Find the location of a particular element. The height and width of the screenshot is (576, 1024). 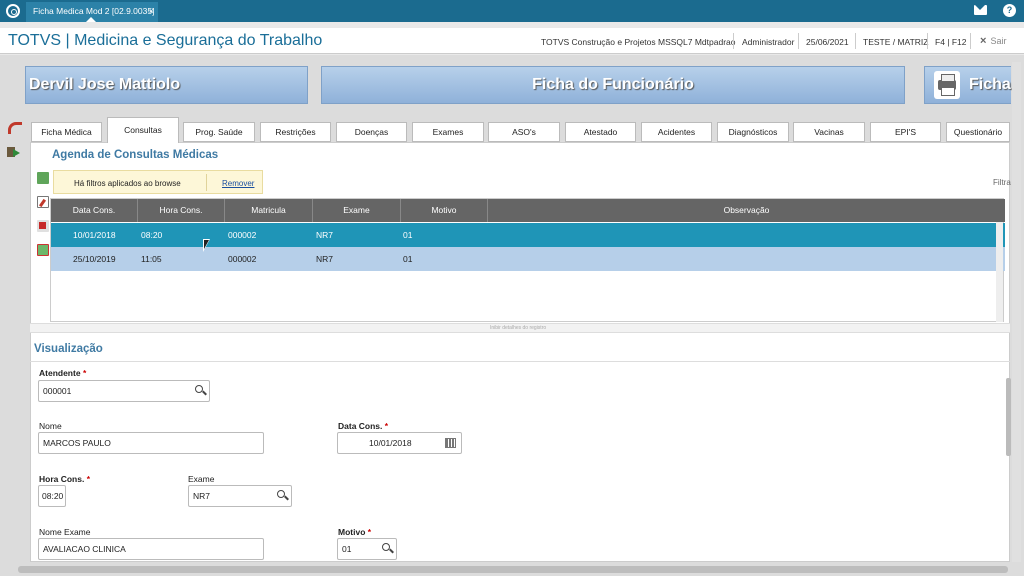

column-header-date: Data Cons. is located at coordinates (94, 210).